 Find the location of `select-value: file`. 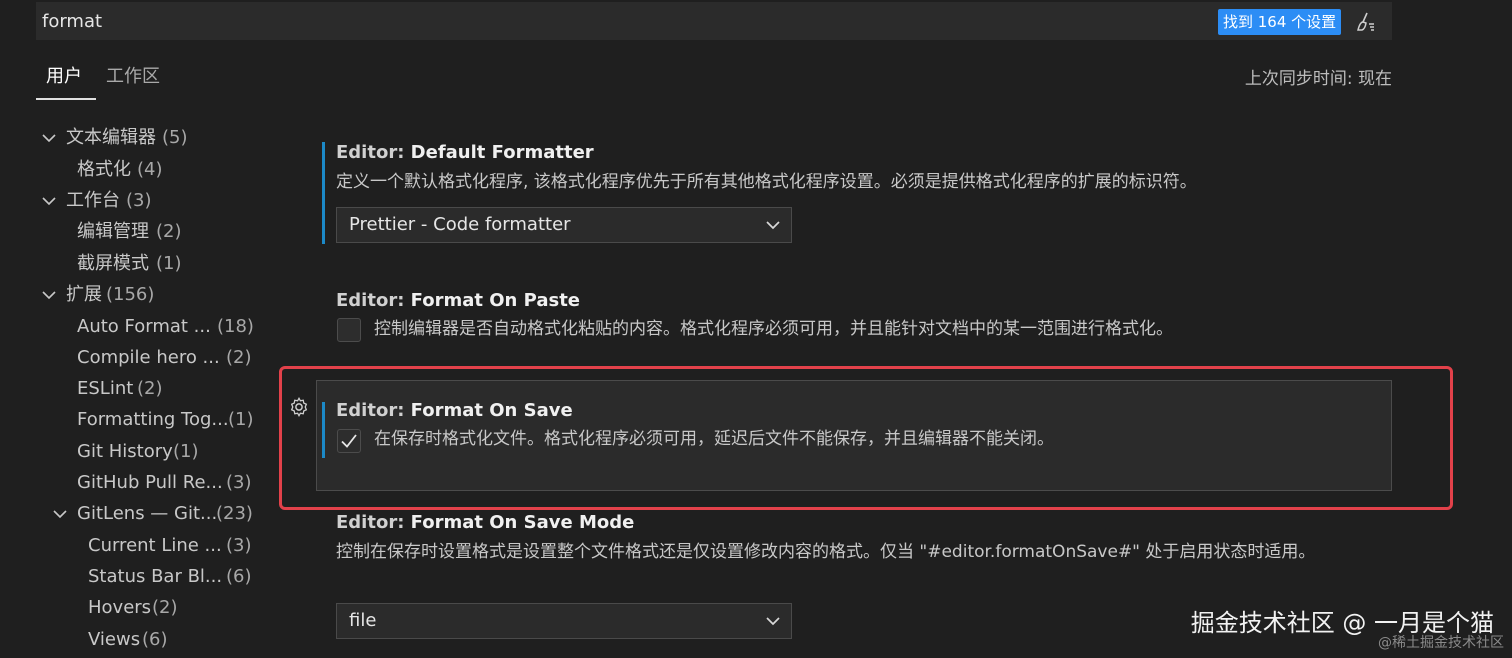

select-value: file is located at coordinates (363, 620).